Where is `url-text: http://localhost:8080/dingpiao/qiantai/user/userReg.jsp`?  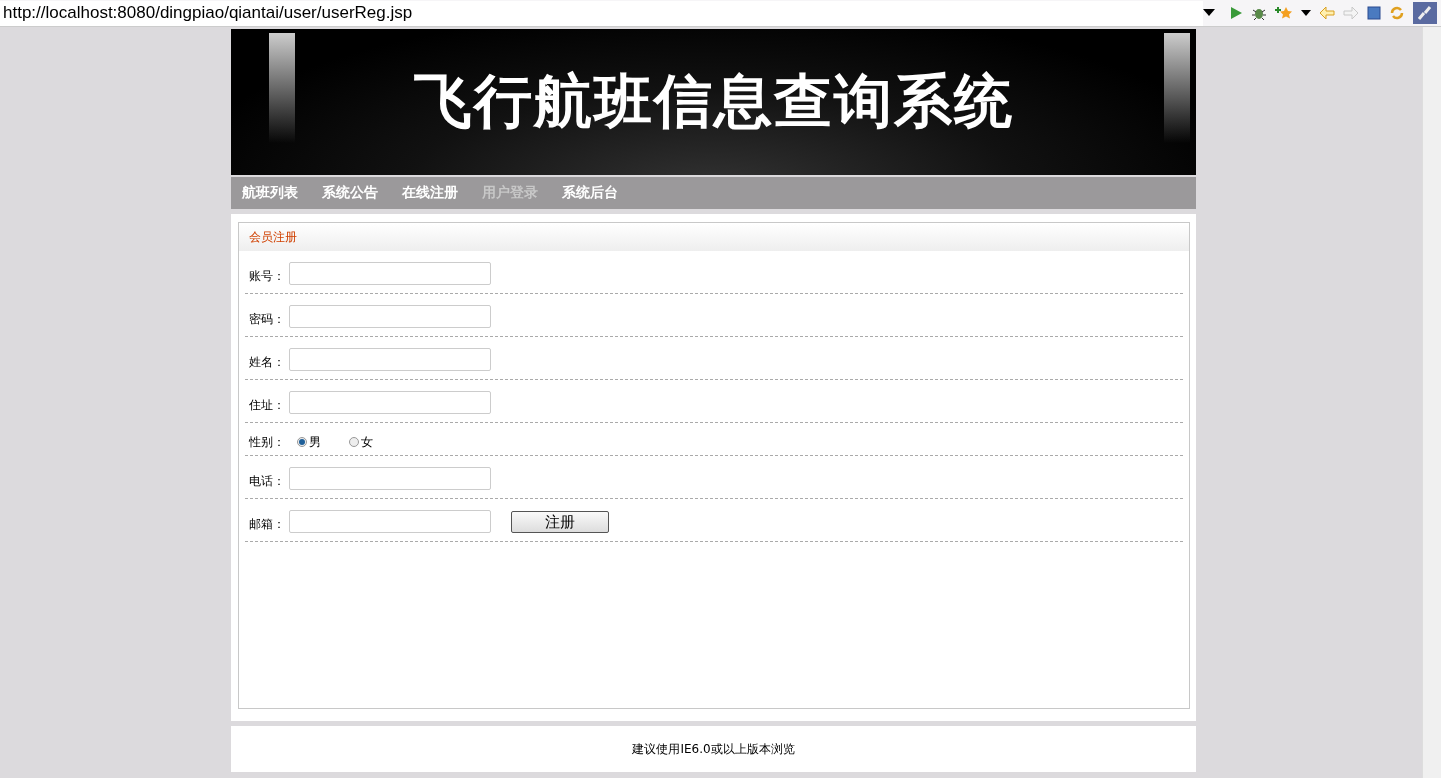 url-text: http://localhost:8080/dingpiao/qiantai/user/userReg.jsp is located at coordinates (208, 13).